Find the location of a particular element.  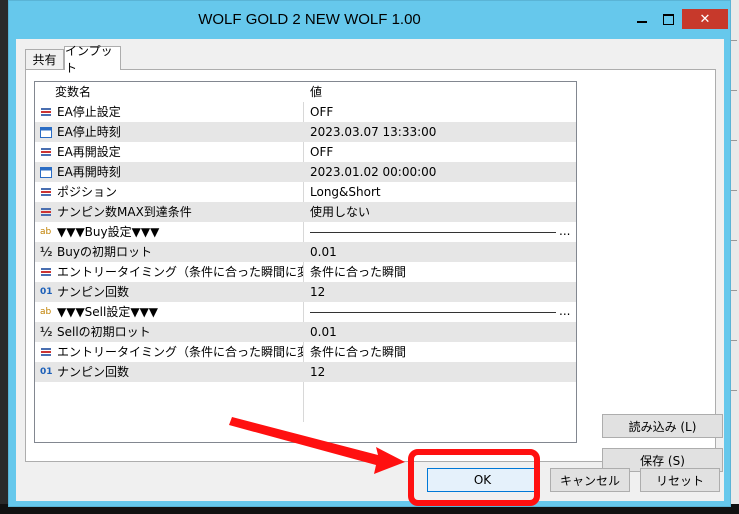

close-button: ✕ is located at coordinates (705, 19).